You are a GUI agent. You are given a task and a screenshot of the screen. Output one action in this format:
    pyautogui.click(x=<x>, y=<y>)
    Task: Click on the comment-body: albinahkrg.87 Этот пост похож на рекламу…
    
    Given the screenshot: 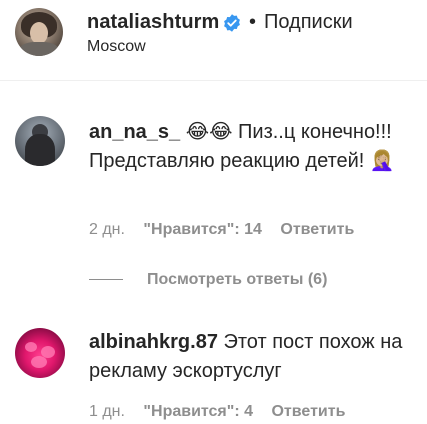 What is the action you would take?
    pyautogui.click(x=249, y=357)
    